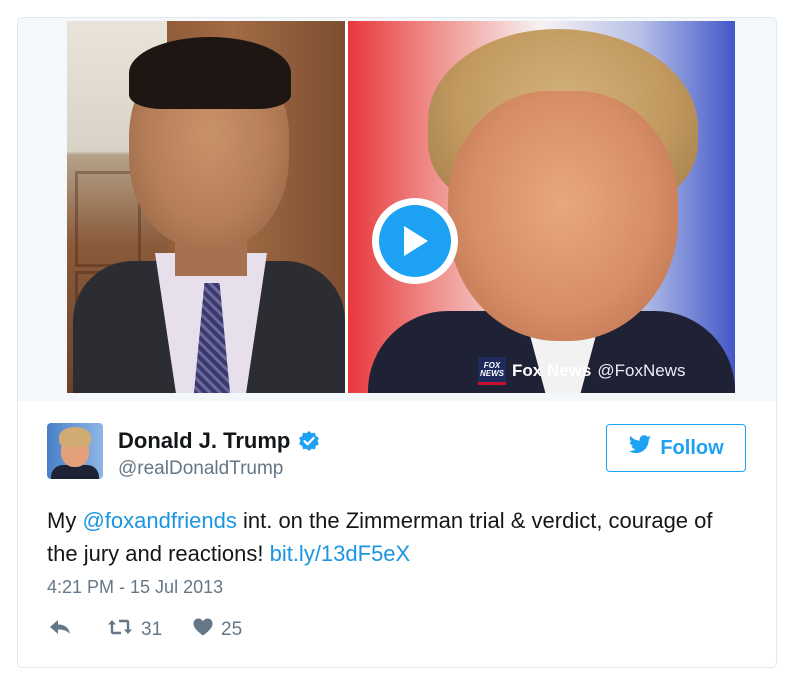 This screenshot has width=799, height=690. Describe the element at coordinates (159, 520) in the screenshot. I see `mention-link: @foxandfriends` at that location.